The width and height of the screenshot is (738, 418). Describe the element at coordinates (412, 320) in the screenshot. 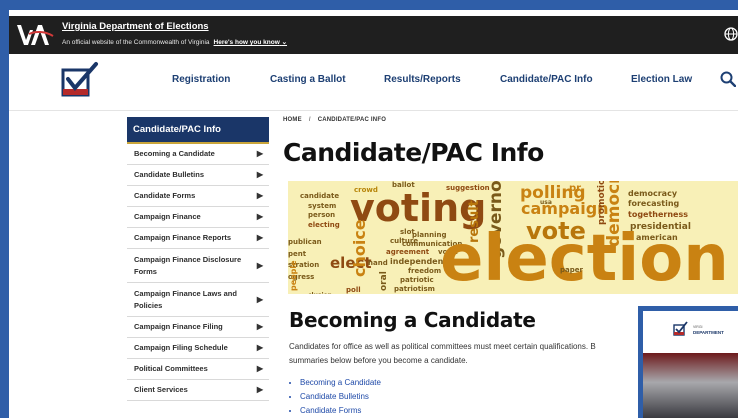

I see `section-title: Becoming a Candidate` at that location.